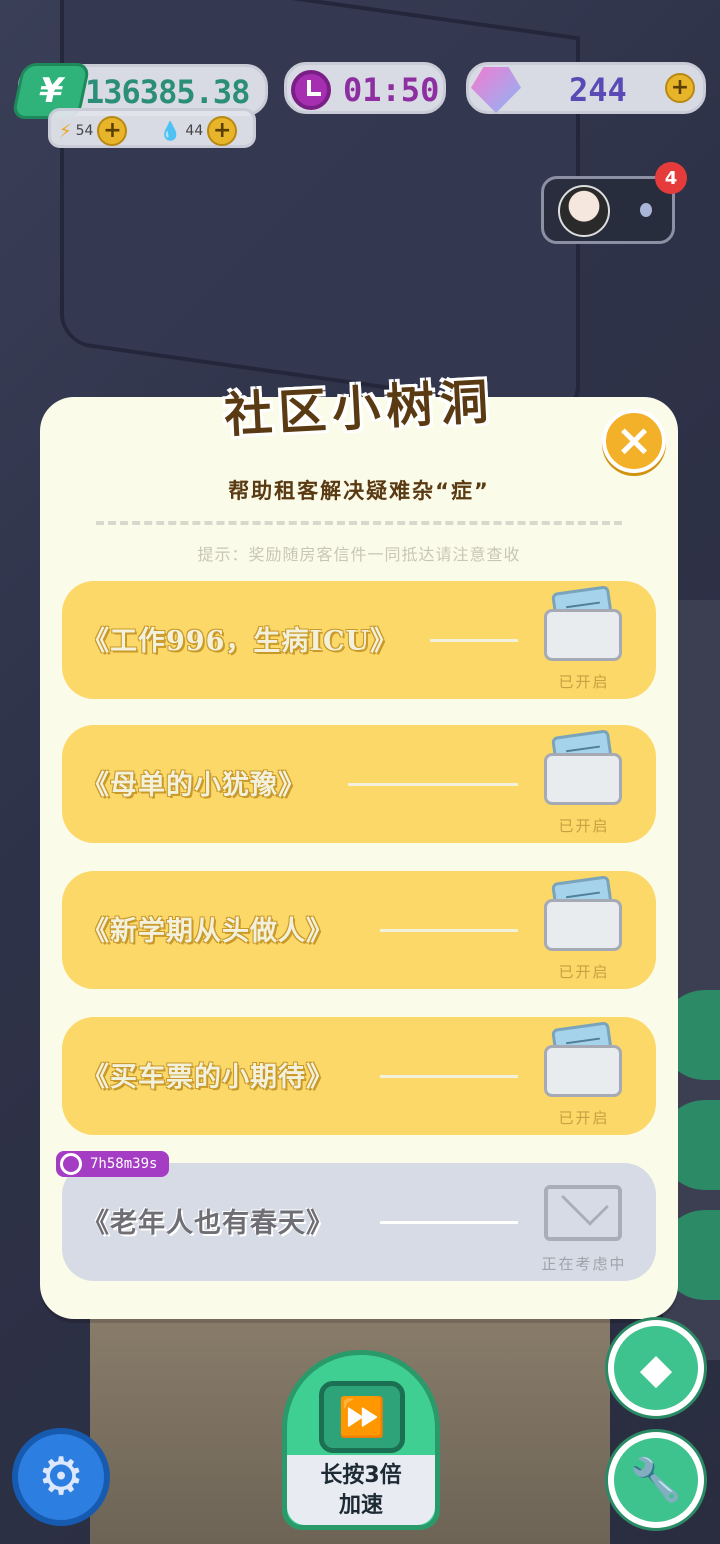  Describe the element at coordinates (208, 1223) in the screenshot. I see `letter-title: 《老年人也有春天》` at that location.